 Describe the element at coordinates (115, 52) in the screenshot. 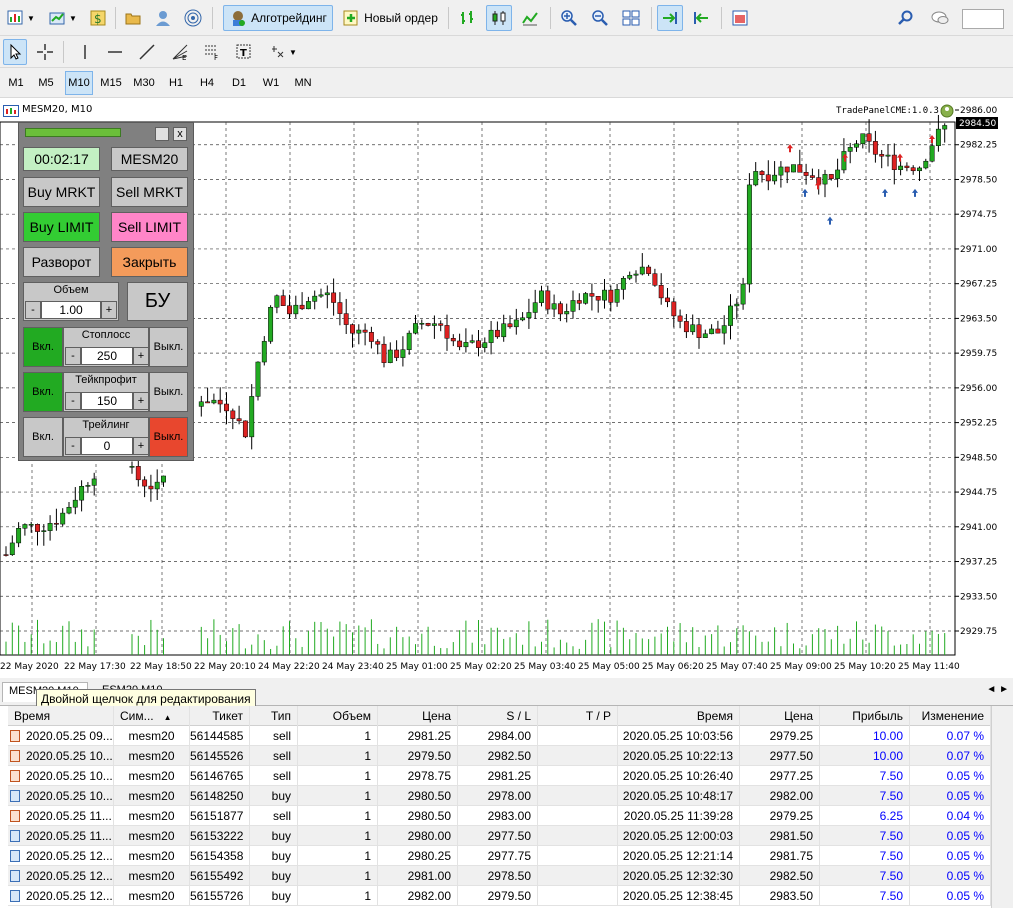

I see `horizontal-line-button` at that location.